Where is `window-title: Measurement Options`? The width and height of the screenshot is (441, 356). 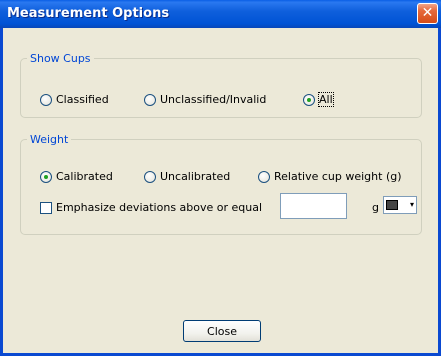 window-title: Measurement Options is located at coordinates (88, 13).